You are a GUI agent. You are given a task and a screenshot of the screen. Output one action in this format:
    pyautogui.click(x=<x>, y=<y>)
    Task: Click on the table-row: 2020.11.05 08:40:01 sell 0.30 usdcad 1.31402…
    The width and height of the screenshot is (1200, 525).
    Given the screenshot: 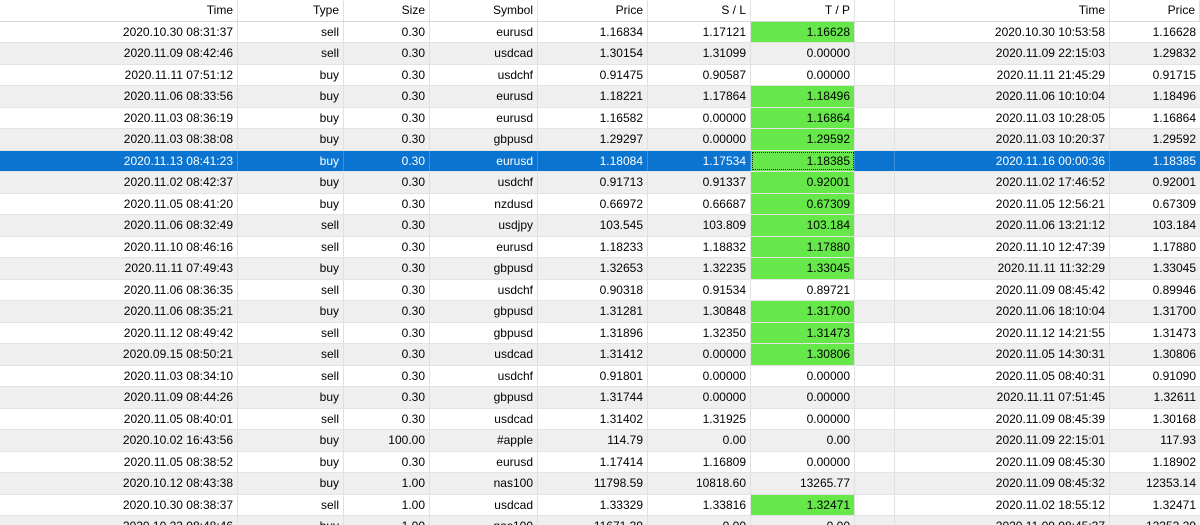 What is the action you would take?
    pyautogui.click(x=600, y=419)
    